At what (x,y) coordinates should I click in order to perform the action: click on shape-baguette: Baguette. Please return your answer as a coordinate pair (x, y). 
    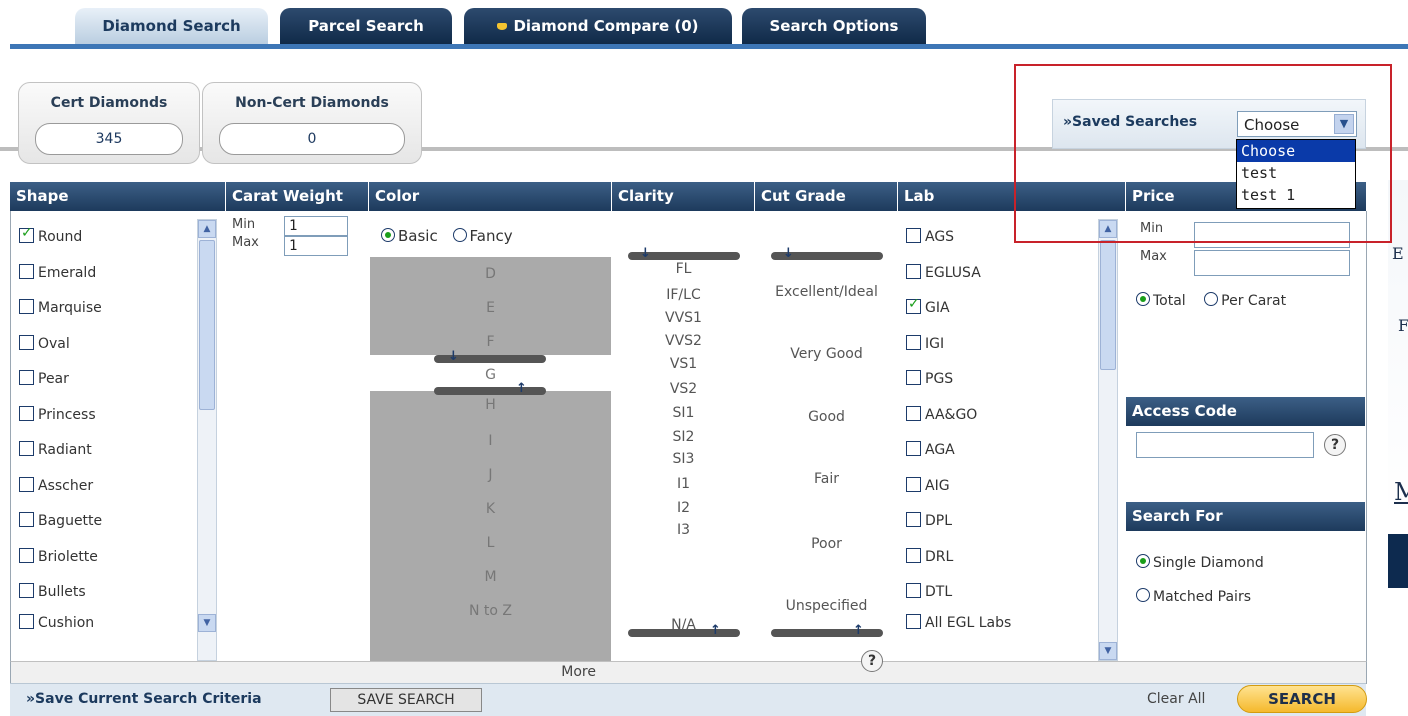
    Looking at the image, I should click on (60, 523).